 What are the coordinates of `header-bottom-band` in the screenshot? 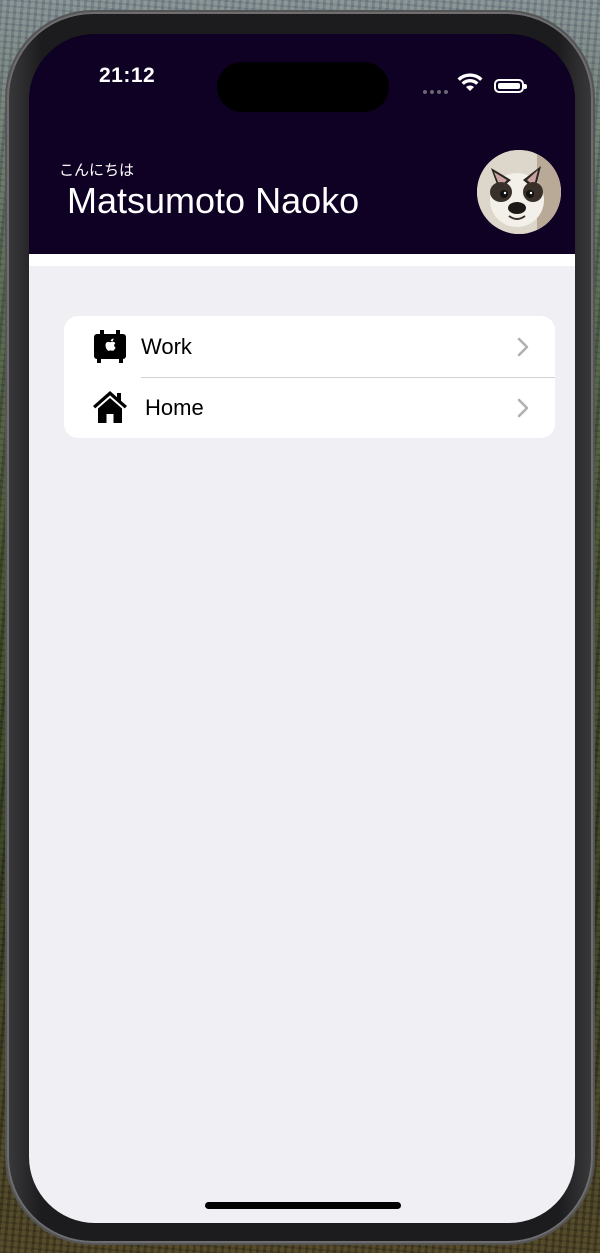 It's located at (302, 260).